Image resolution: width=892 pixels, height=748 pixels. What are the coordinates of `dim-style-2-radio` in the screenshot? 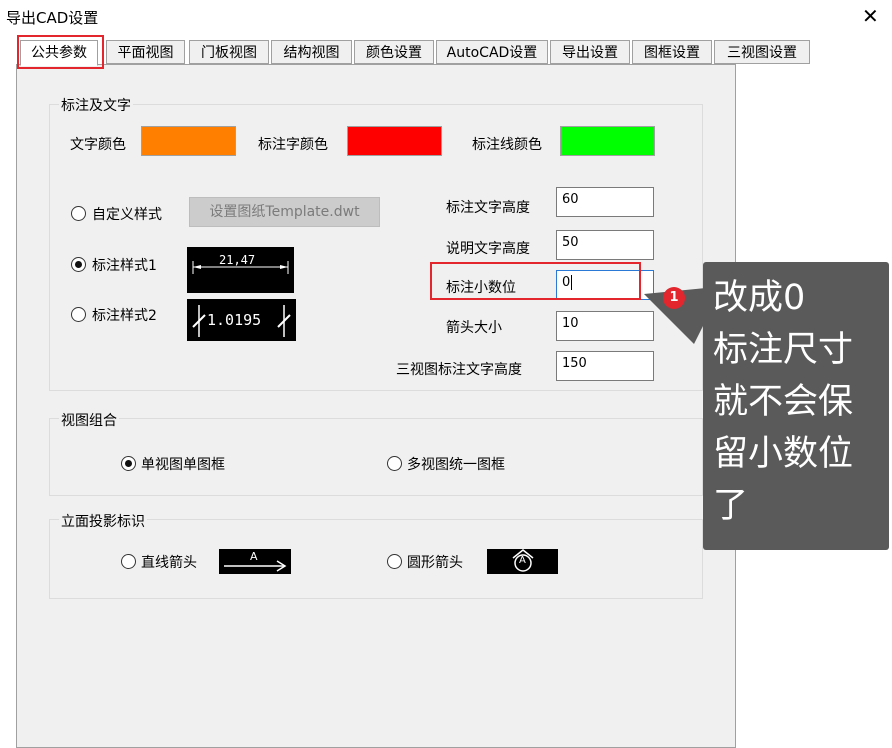 It's located at (78, 314).